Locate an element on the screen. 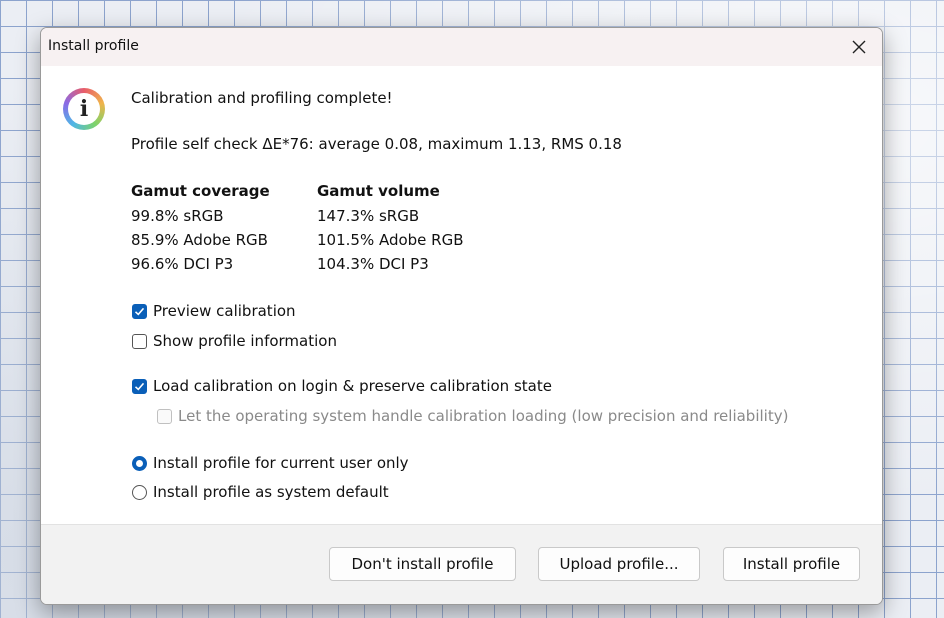 The image size is (944, 618). dont-install-profile-button: Don't install profile is located at coordinates (422, 564).